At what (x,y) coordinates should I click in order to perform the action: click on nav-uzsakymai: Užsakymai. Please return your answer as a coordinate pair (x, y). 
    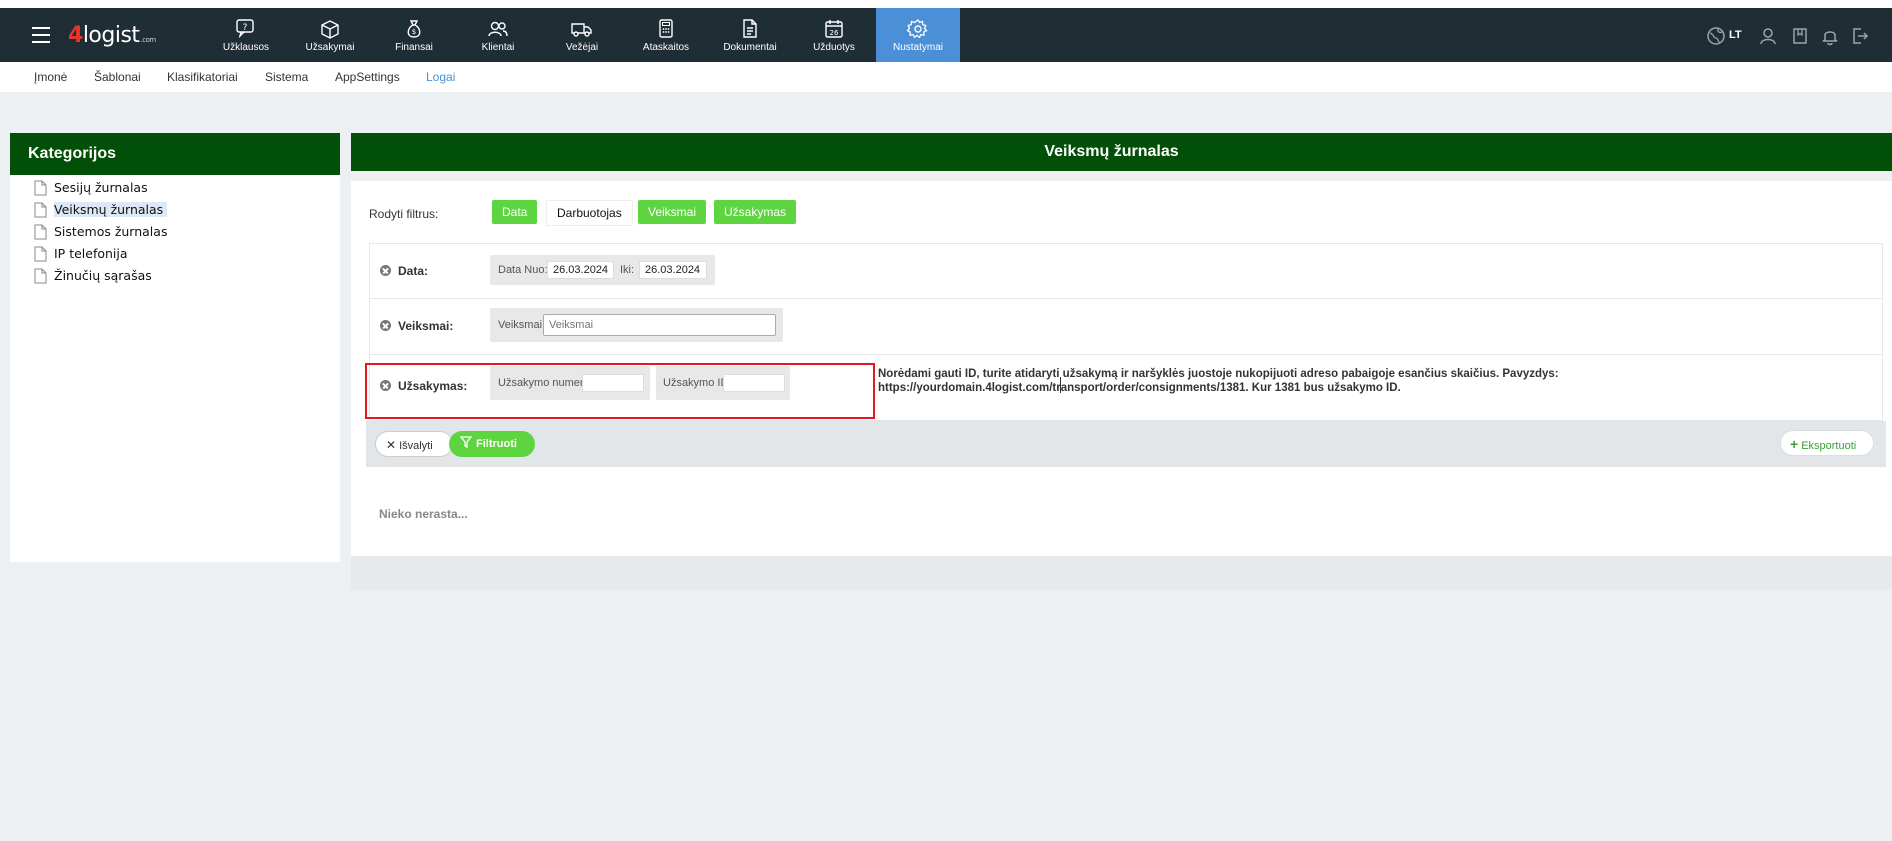
    Looking at the image, I should click on (330, 35).